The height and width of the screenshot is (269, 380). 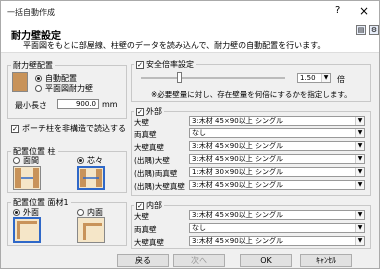 I want to click on exterior-row-label: (出隅)両真壁, so click(x=156, y=173).